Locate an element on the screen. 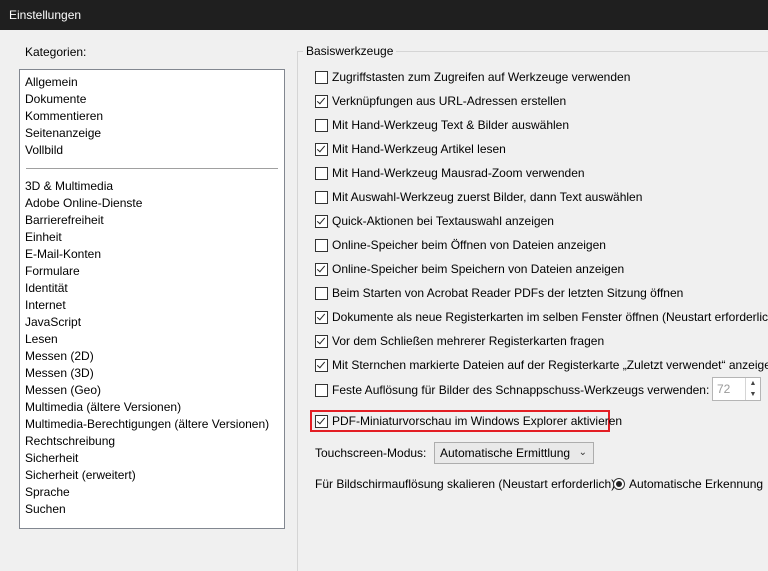 Image resolution: width=768 pixels, height=571 pixels. category-separator is located at coordinates (152, 168).